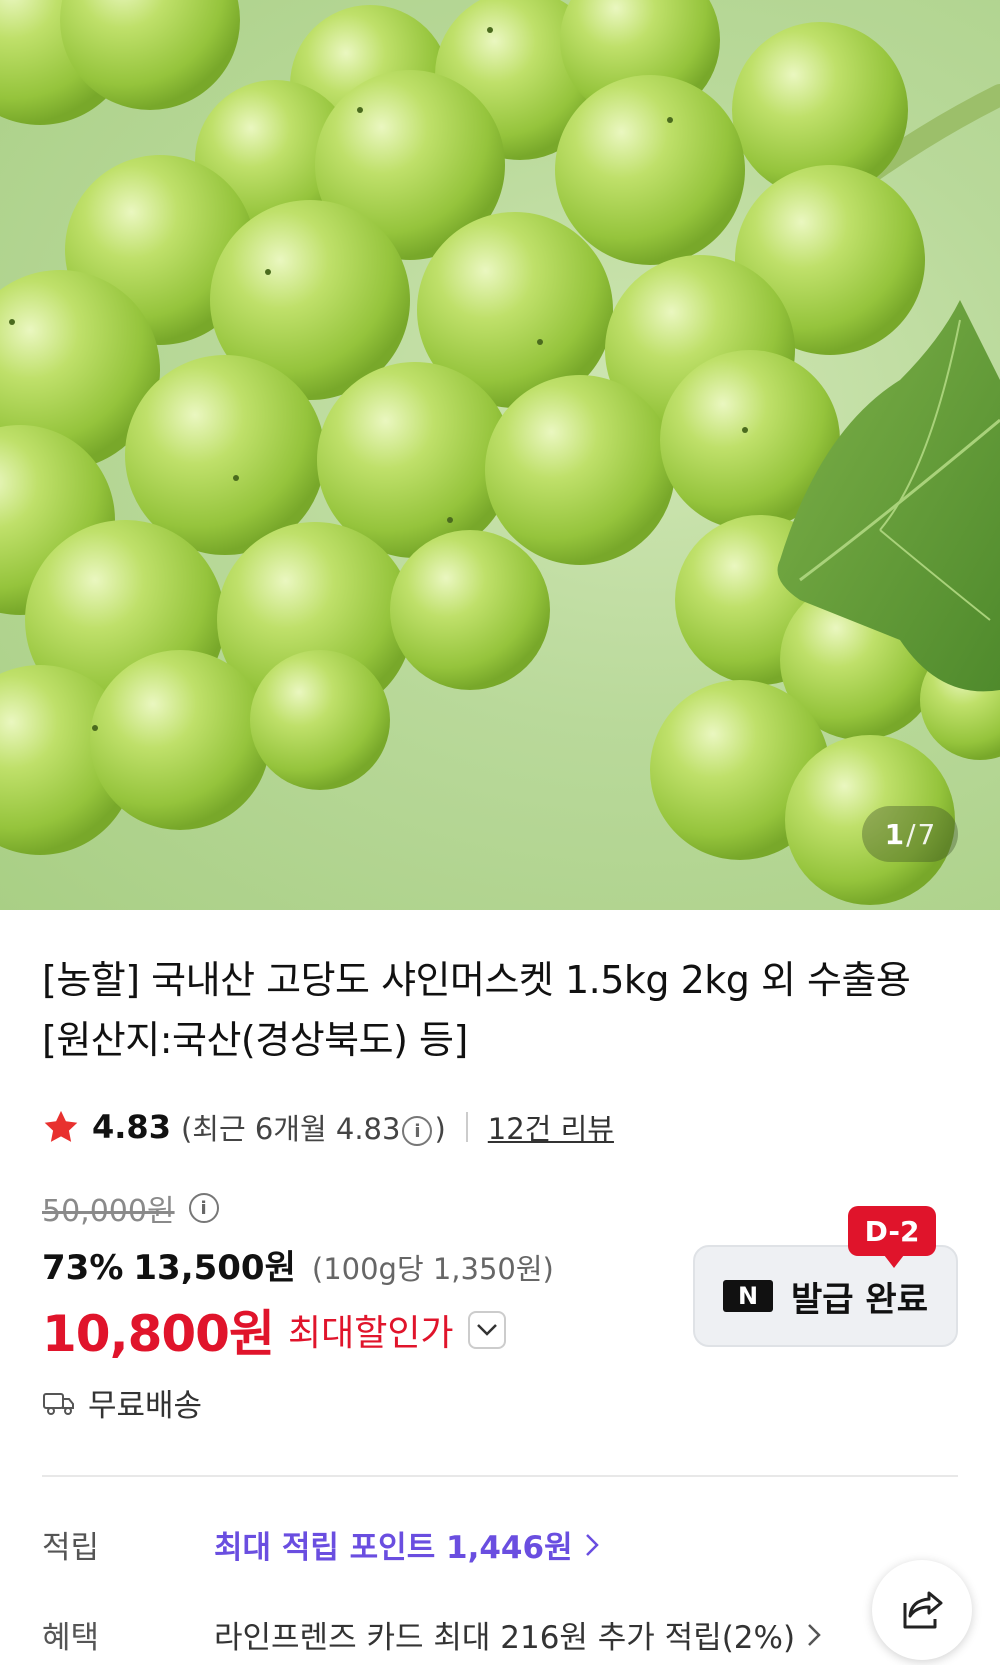  What do you see at coordinates (551, 1127) in the screenshot?
I see `reviews-link: 12건 리뷰` at bounding box center [551, 1127].